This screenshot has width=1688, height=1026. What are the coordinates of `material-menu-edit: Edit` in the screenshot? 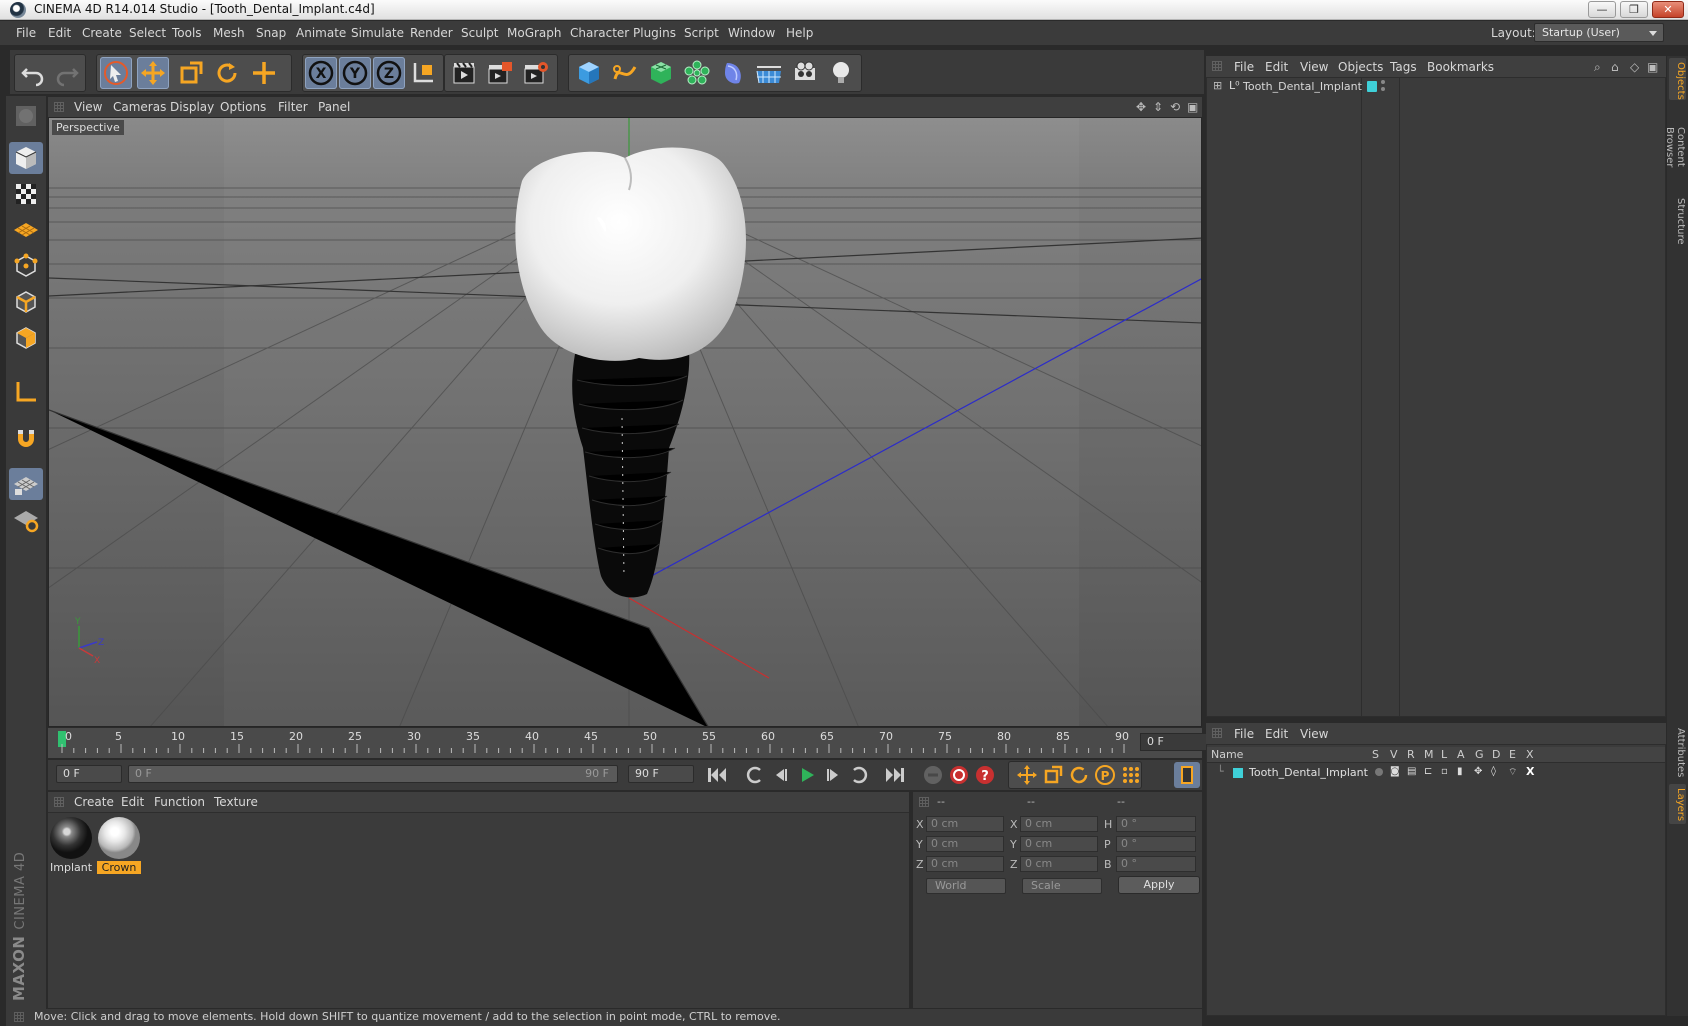 It's located at (132, 802).